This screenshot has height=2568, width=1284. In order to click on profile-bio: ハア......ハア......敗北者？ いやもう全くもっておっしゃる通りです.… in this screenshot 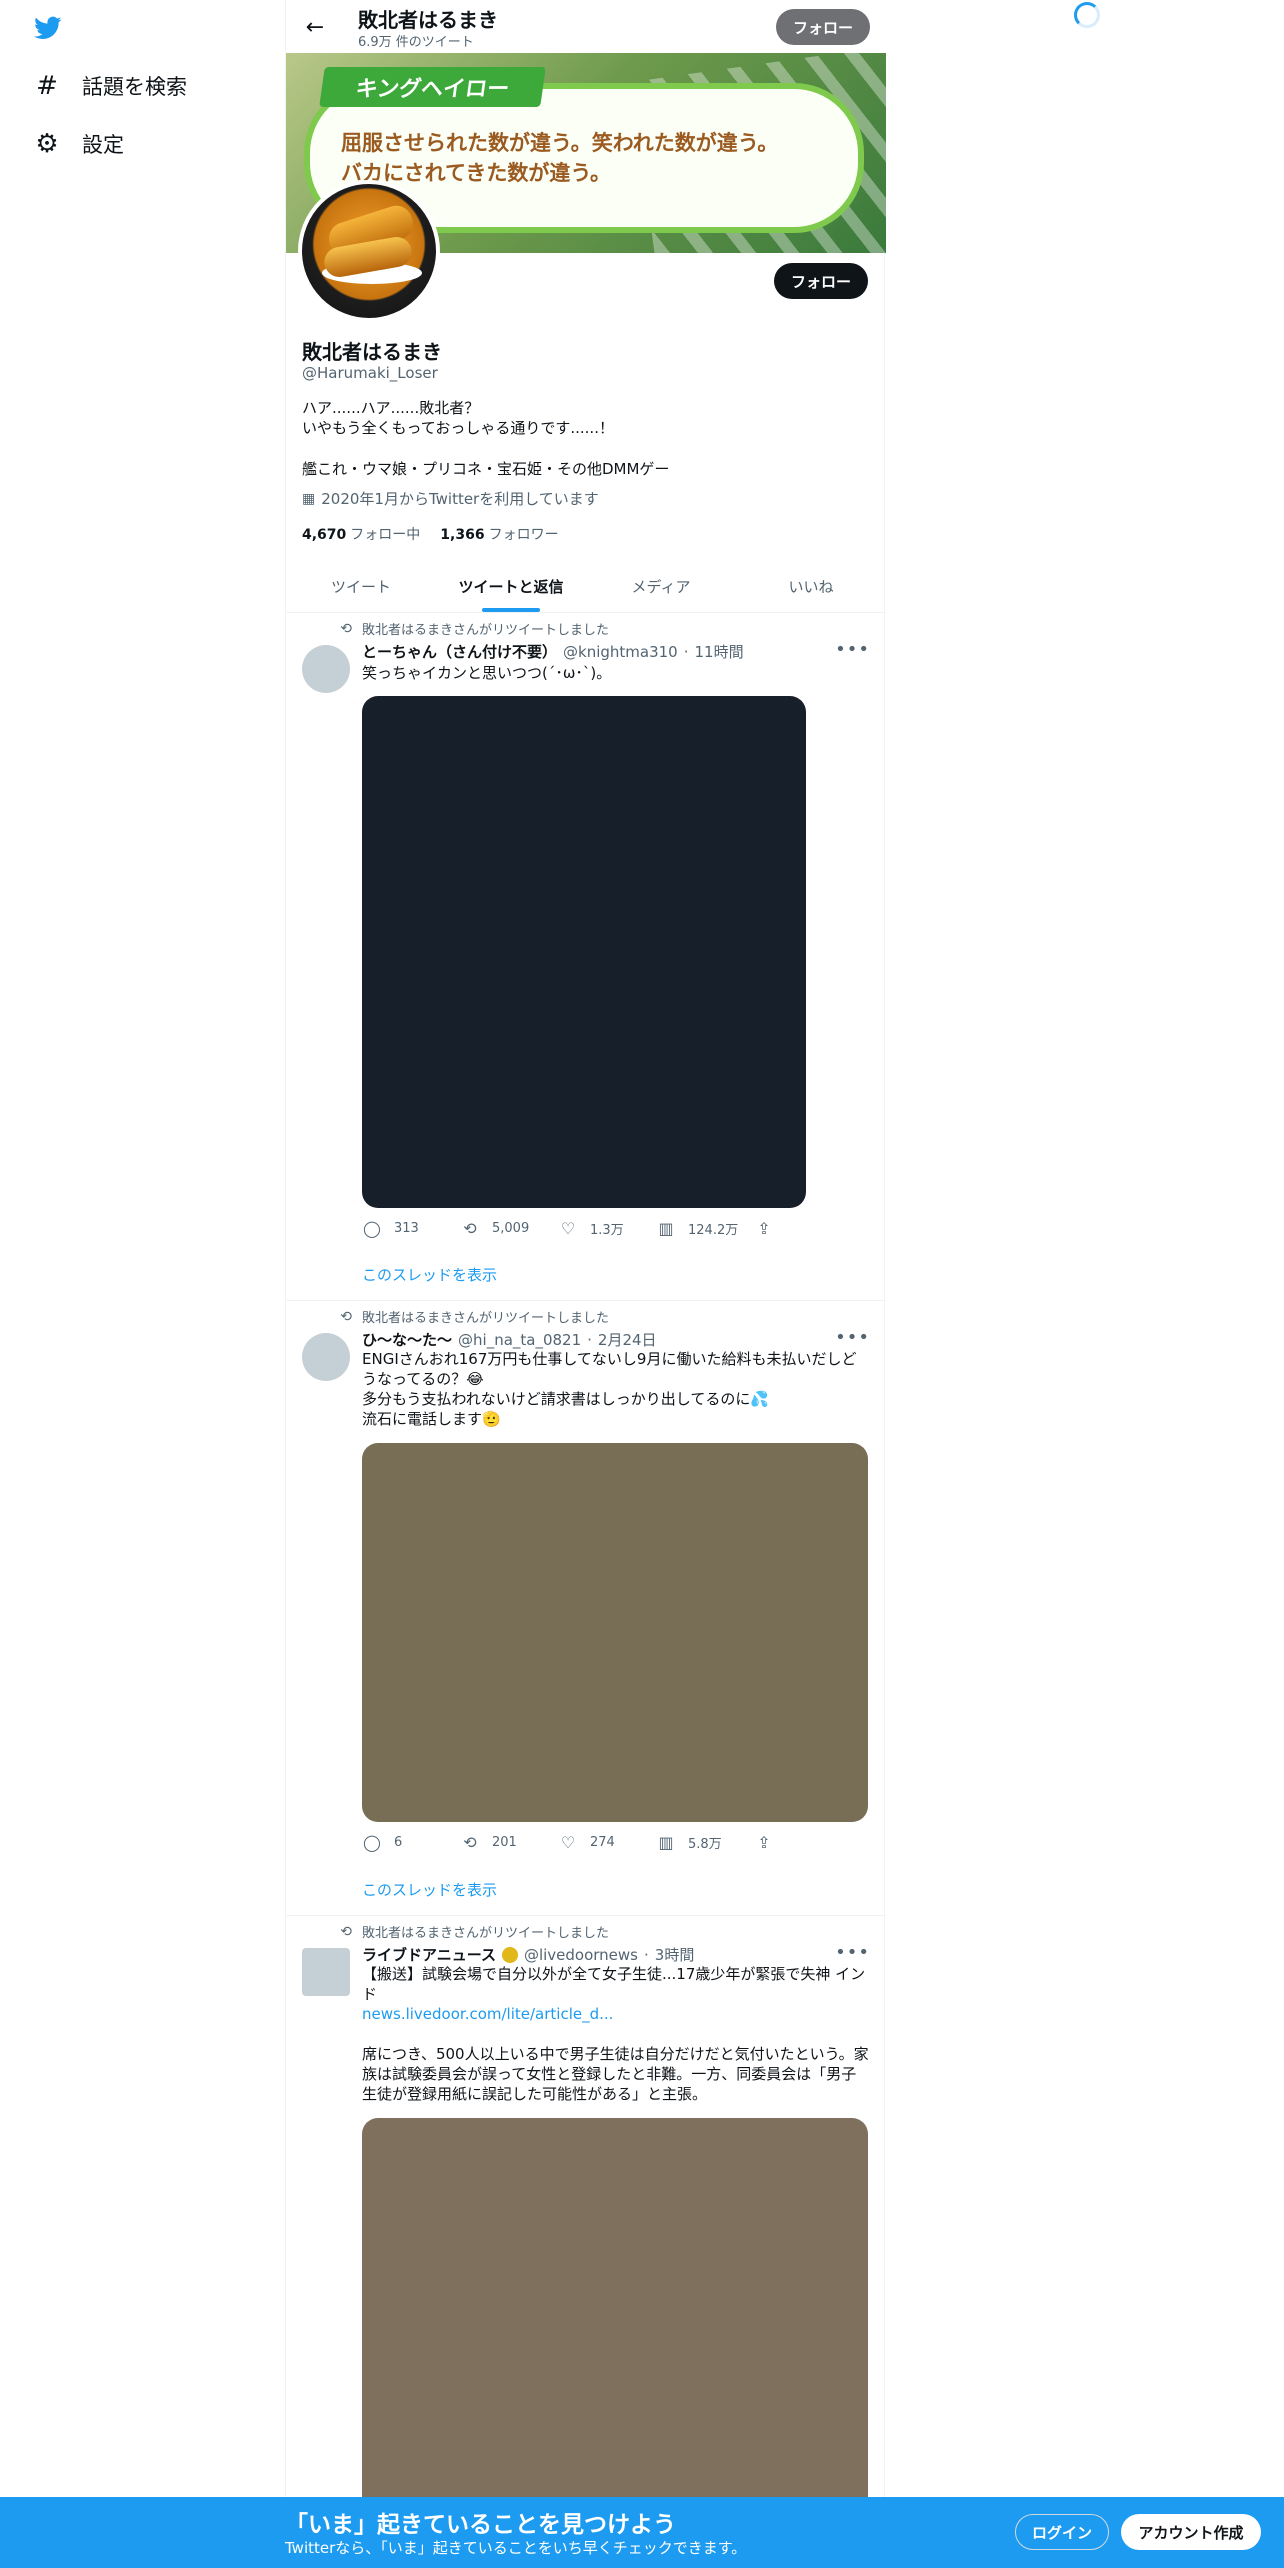, I will do `click(458, 418)`.